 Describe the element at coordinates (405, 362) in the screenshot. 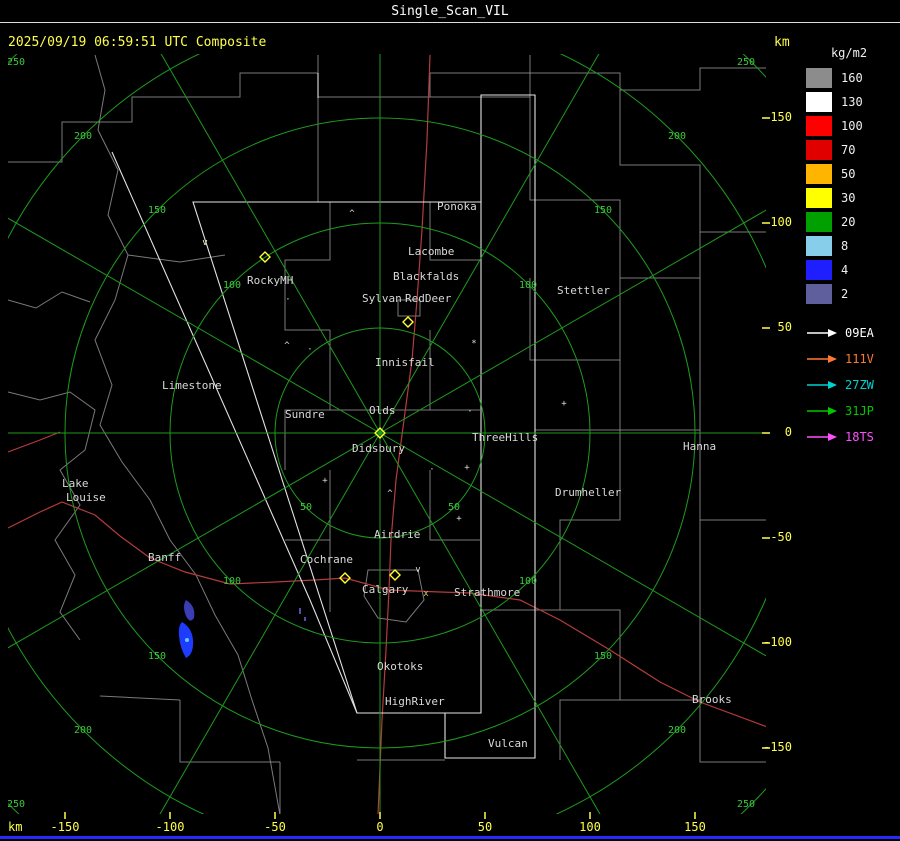

I see `city-label: Innisfail` at that location.